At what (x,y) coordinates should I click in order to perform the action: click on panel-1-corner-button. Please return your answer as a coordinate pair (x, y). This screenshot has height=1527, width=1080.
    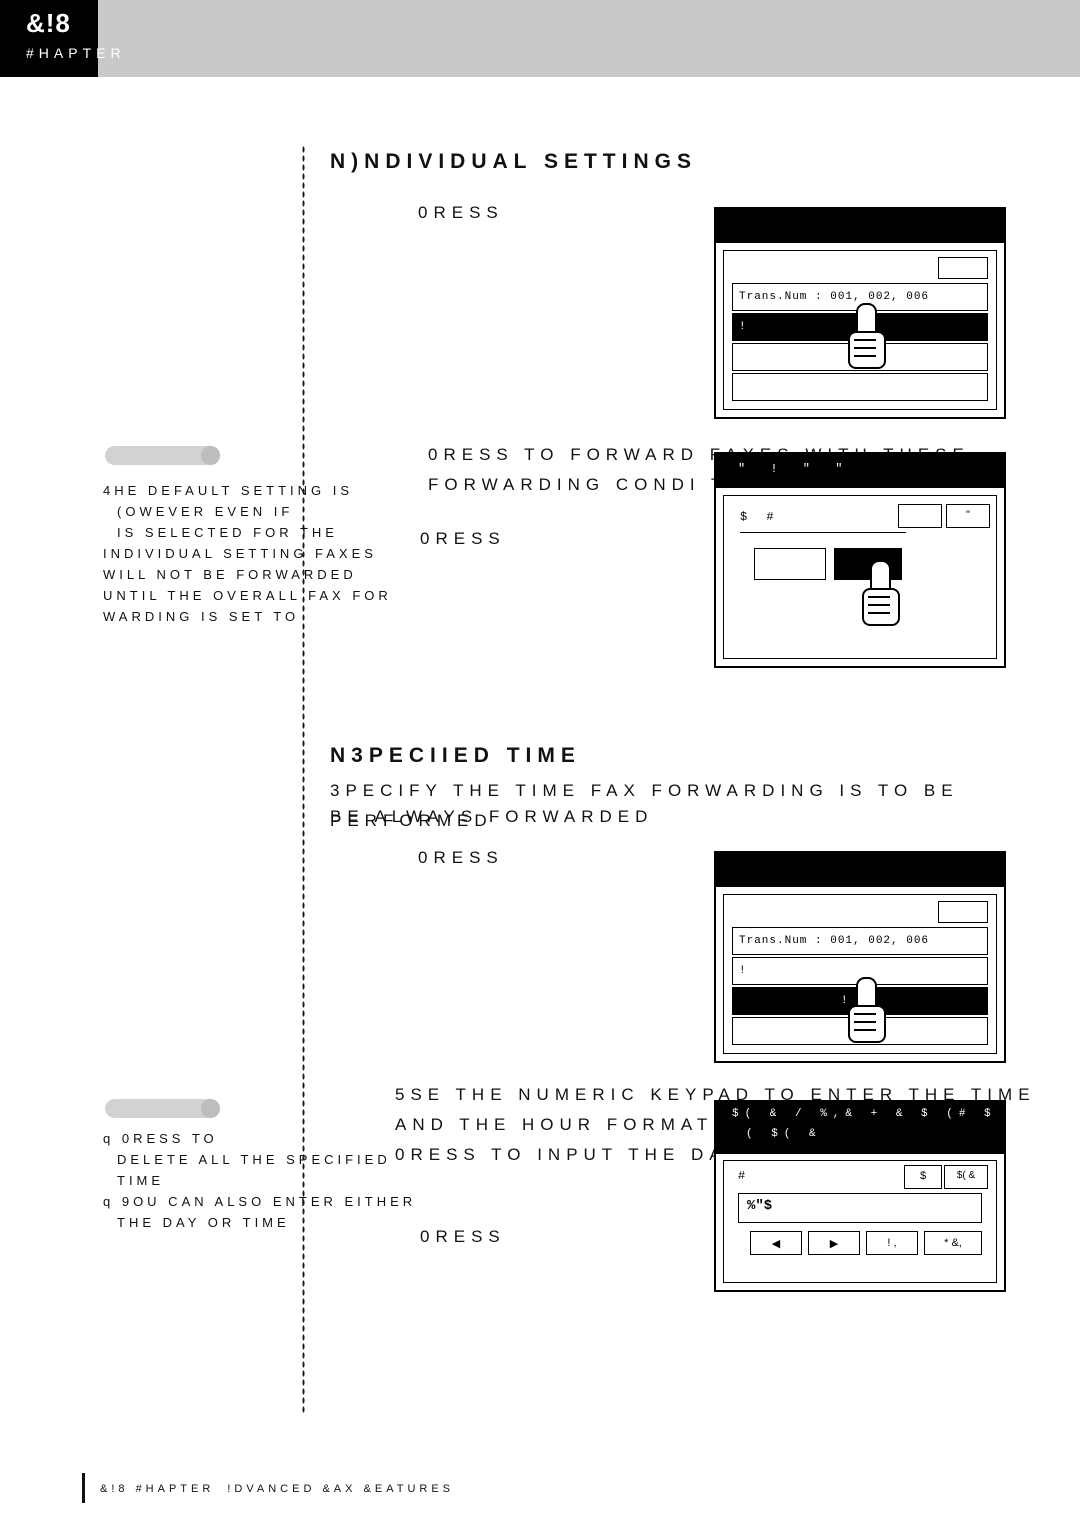
    Looking at the image, I should click on (963, 268).